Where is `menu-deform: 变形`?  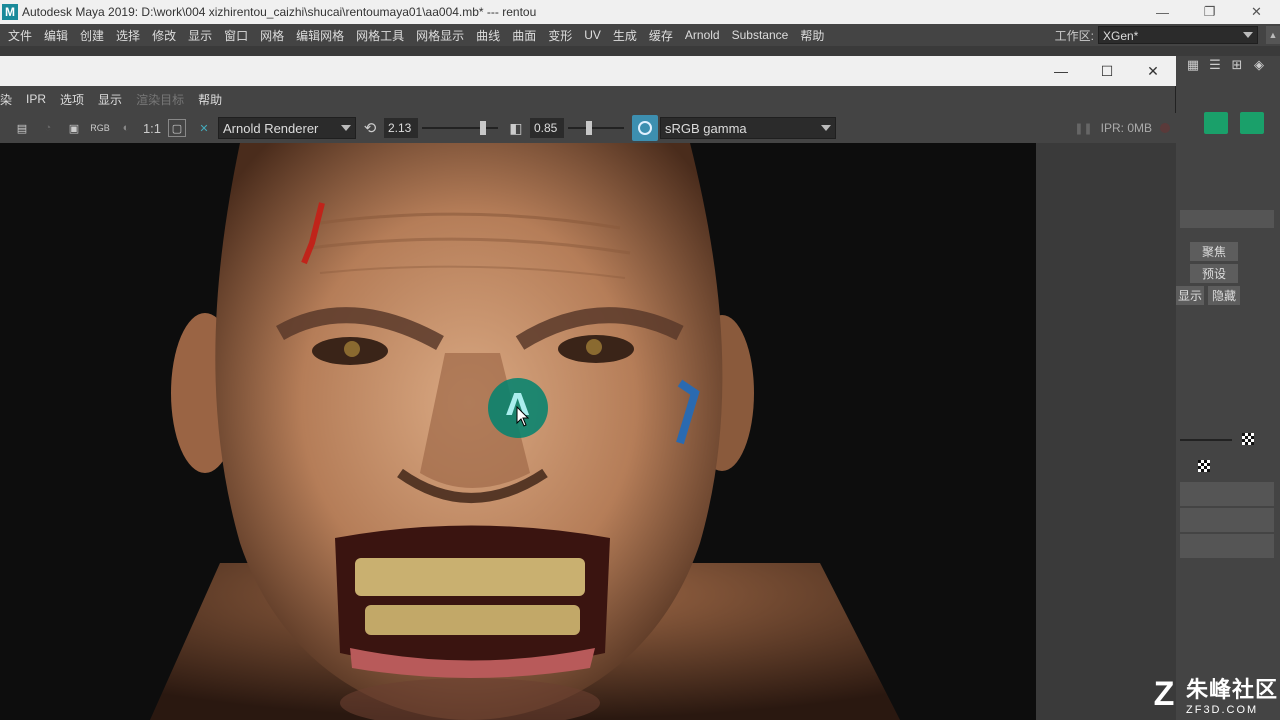 menu-deform: 变形 is located at coordinates (560, 35).